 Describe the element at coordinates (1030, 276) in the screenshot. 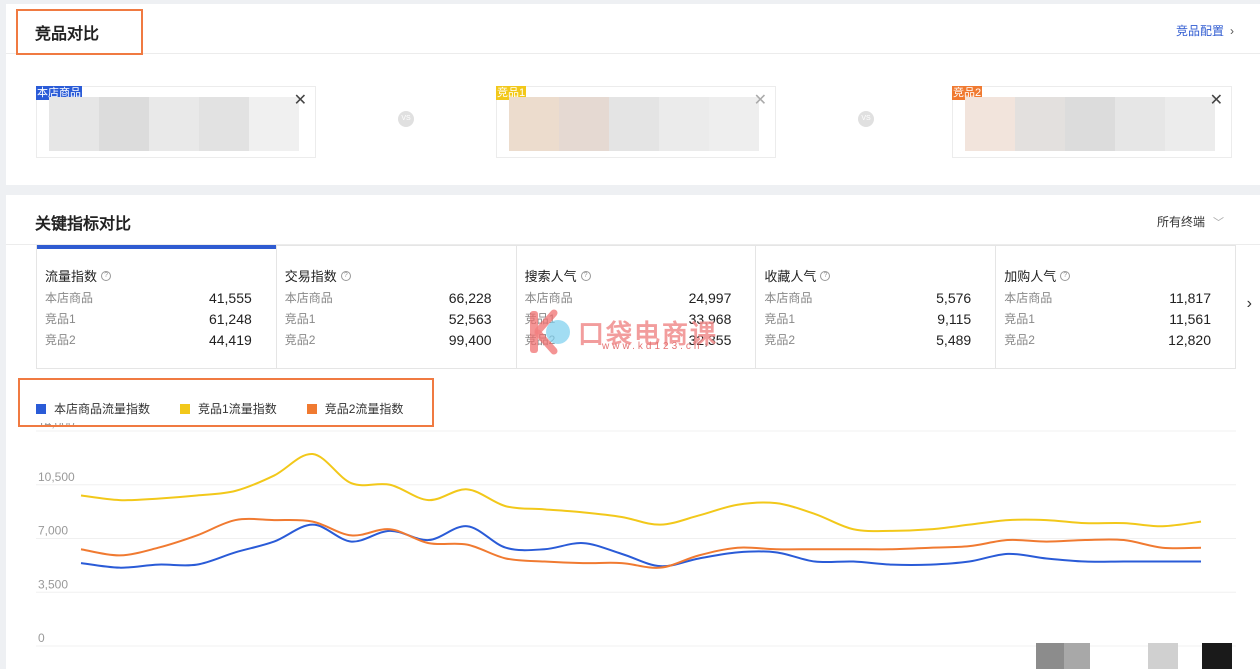

I see `metric-title: 加购人气` at that location.